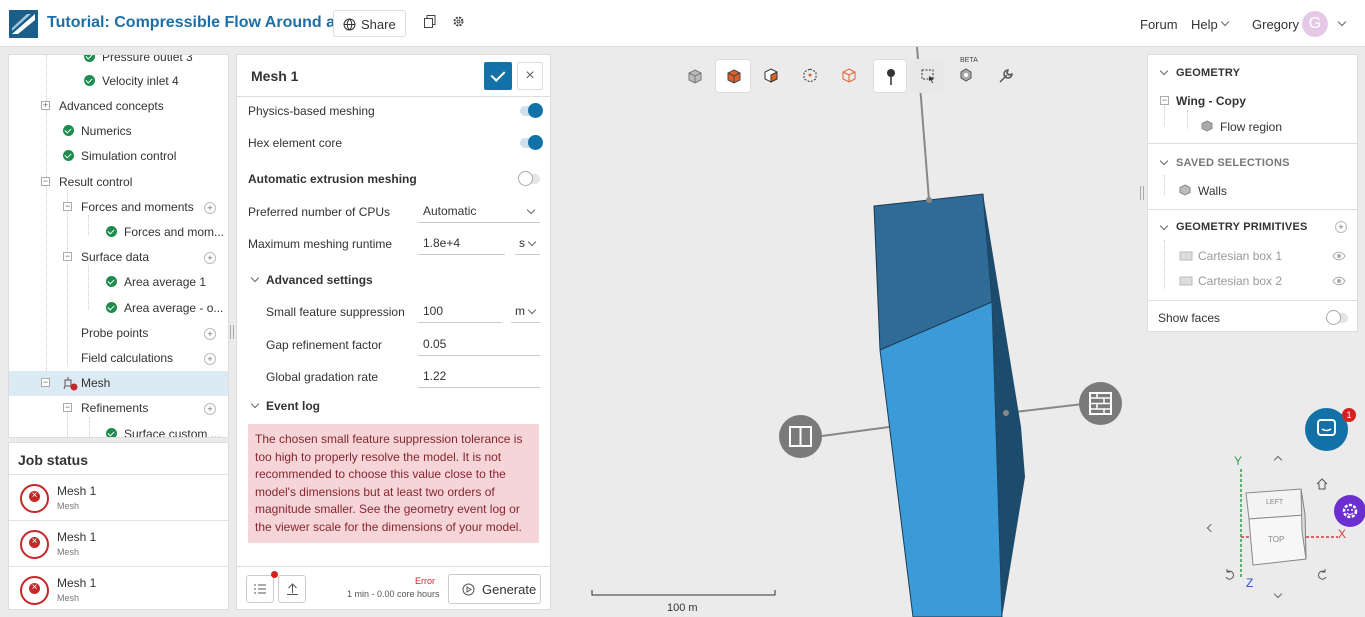 The image size is (1365, 617). What do you see at coordinates (530, 76) in the screenshot?
I see `close-button: ×` at bounding box center [530, 76].